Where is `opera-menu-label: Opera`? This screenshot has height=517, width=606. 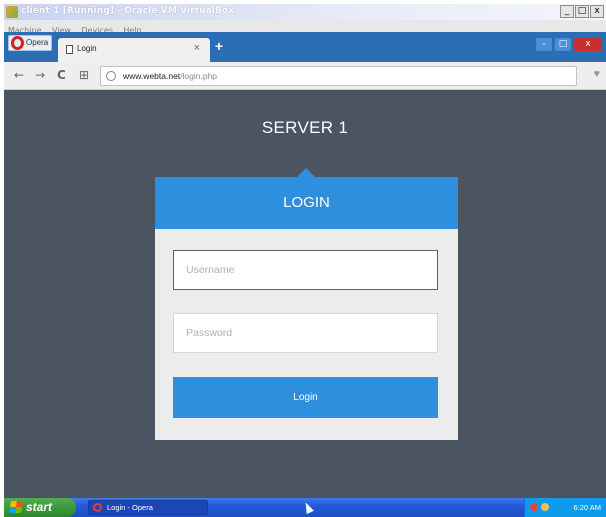
opera-menu-label: Opera is located at coordinates (37, 42).